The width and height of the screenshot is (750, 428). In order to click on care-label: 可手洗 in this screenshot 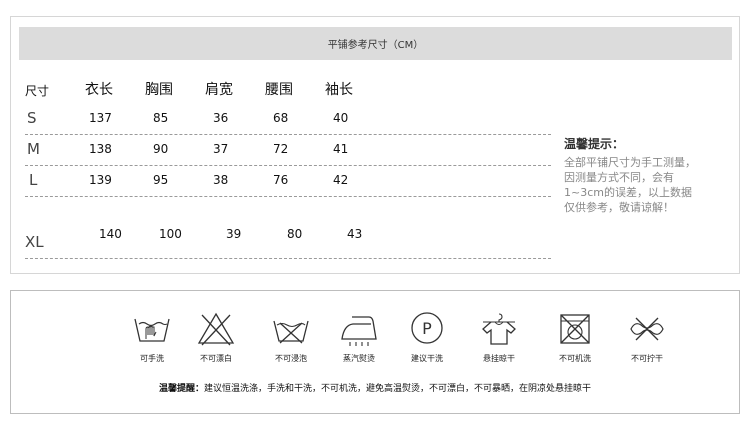, I will do `click(152, 358)`.